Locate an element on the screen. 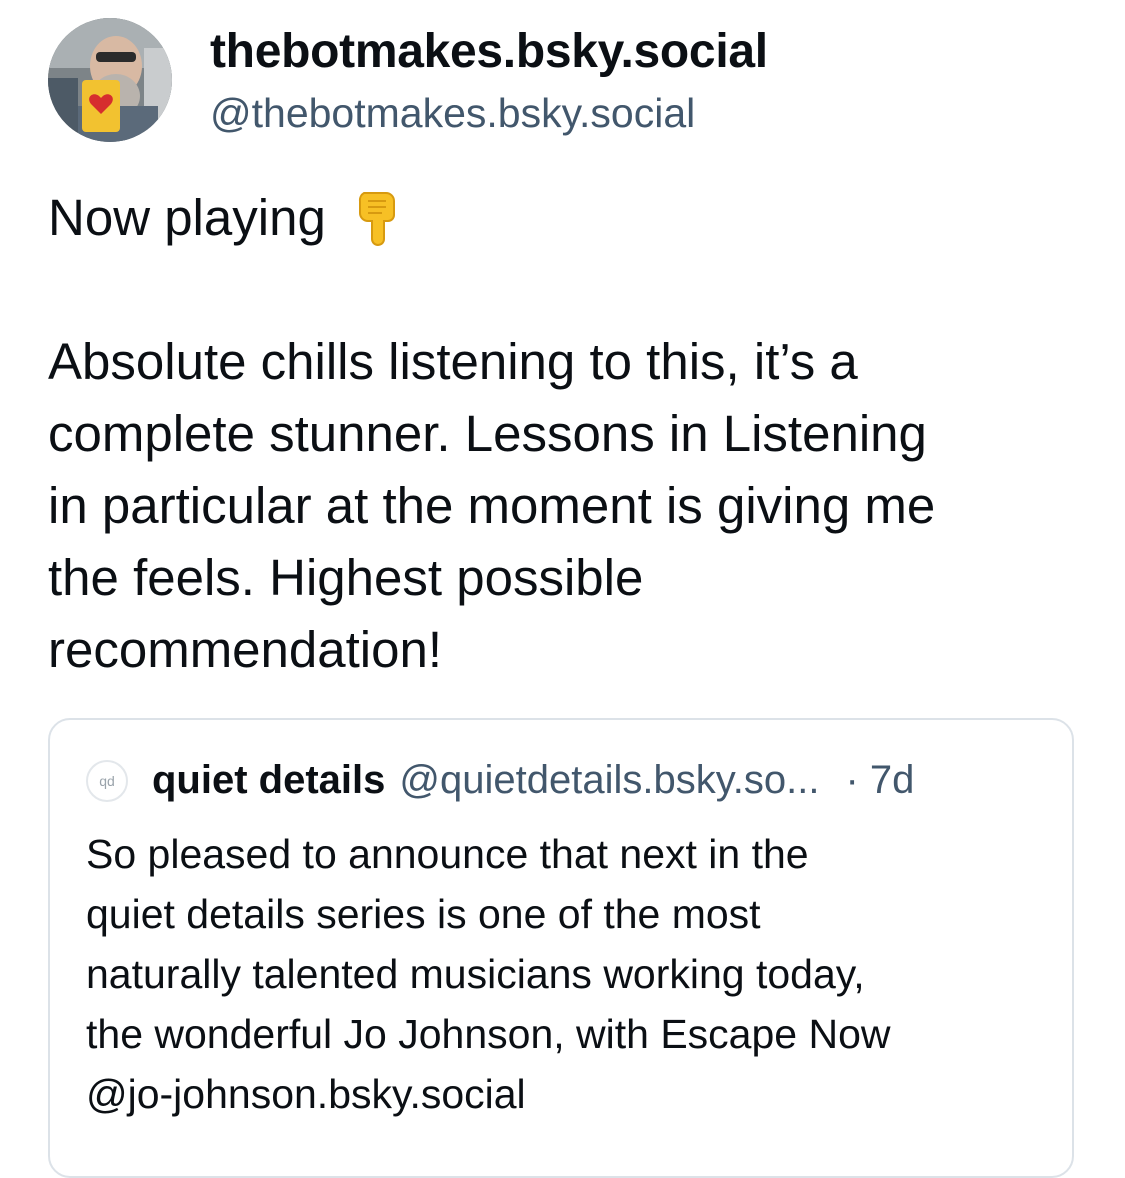 The height and width of the screenshot is (1178, 1125). now-playing-text: Now playing is located at coordinates (187, 217).